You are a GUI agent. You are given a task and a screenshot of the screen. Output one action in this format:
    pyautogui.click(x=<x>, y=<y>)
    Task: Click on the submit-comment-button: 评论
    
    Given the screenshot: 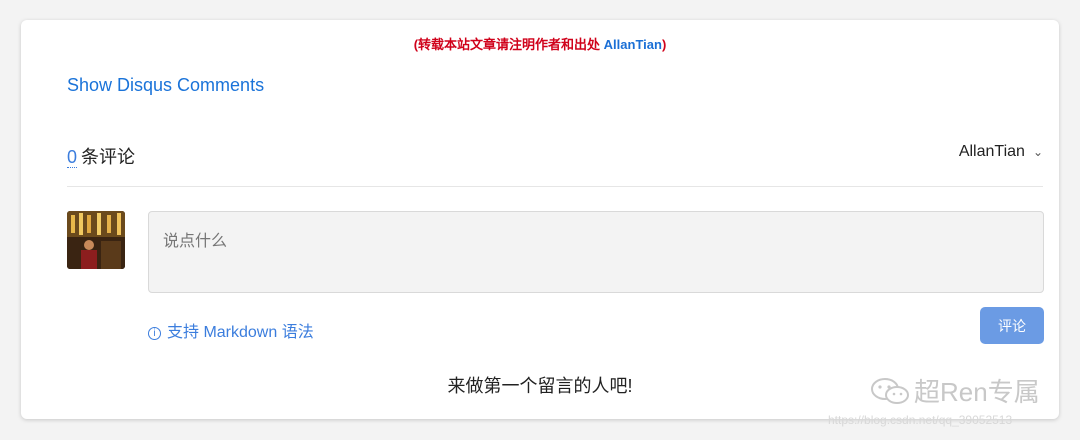 What is the action you would take?
    pyautogui.click(x=1012, y=325)
    